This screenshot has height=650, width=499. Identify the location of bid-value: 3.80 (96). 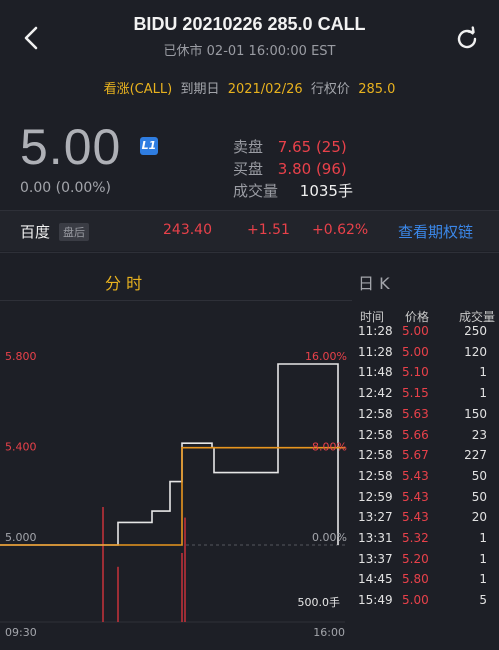
(312, 169).